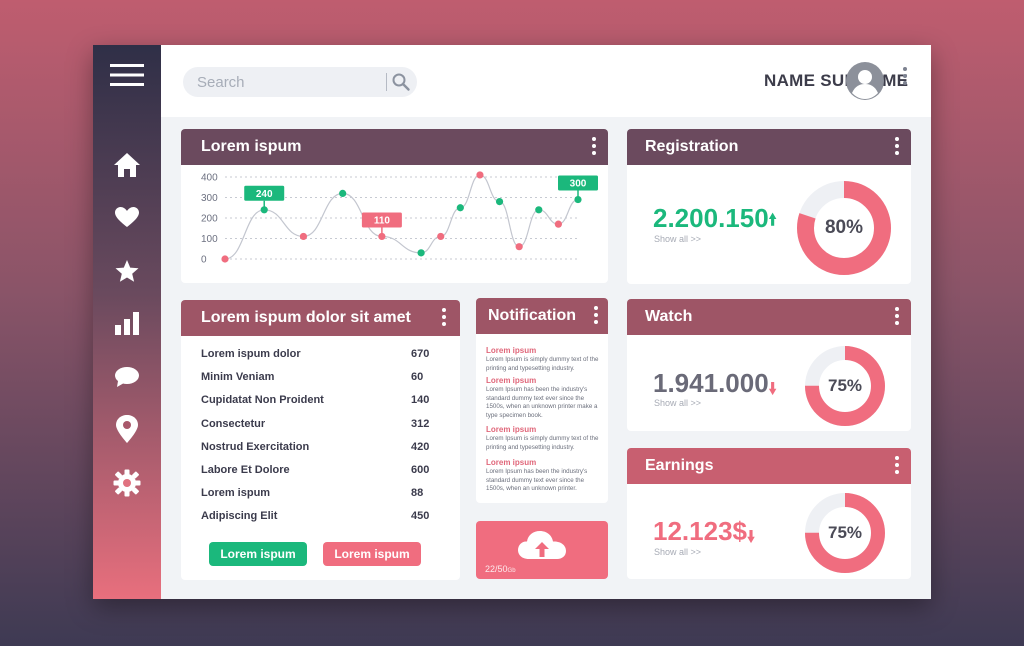 The height and width of the screenshot is (646, 1024). What do you see at coordinates (420, 470) in the screenshot?
I see `list-item-value: 600` at bounding box center [420, 470].